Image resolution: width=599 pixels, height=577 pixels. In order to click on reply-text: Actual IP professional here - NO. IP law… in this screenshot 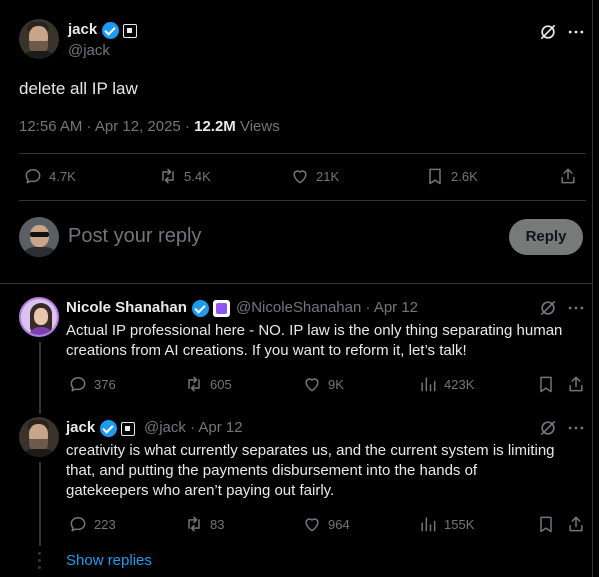, I will do `click(326, 341)`.